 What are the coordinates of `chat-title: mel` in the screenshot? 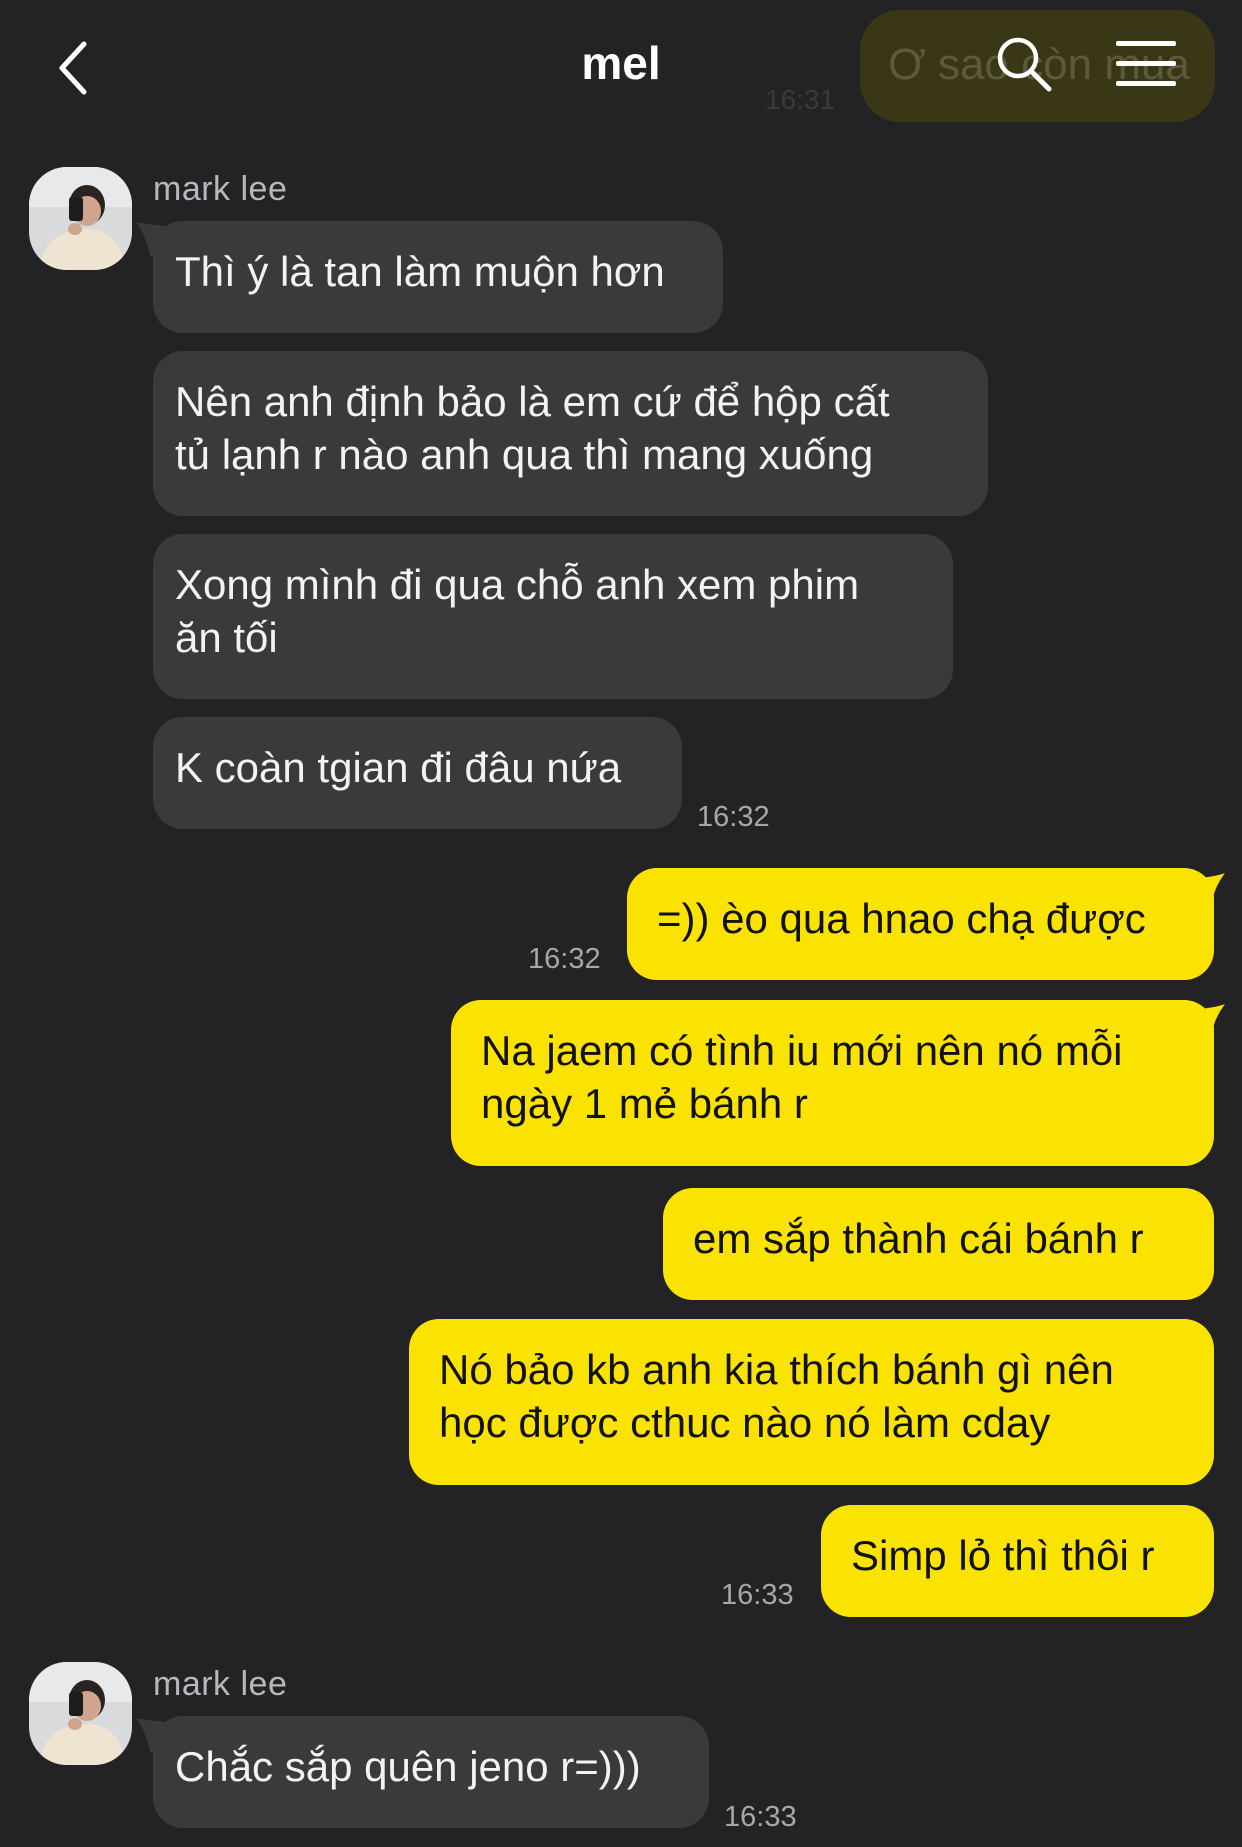 It's located at (621, 63).